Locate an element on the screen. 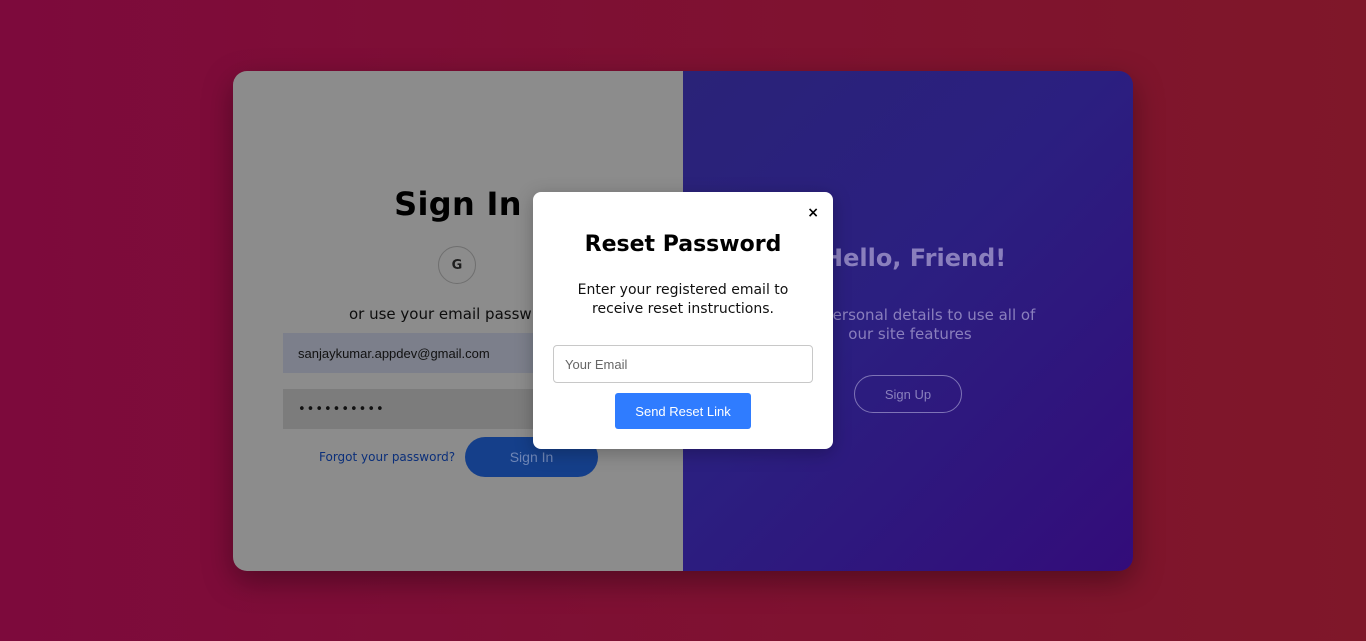 This screenshot has height=641, width=1366. forgot-password-link: Forgot your password? is located at coordinates (387, 457).